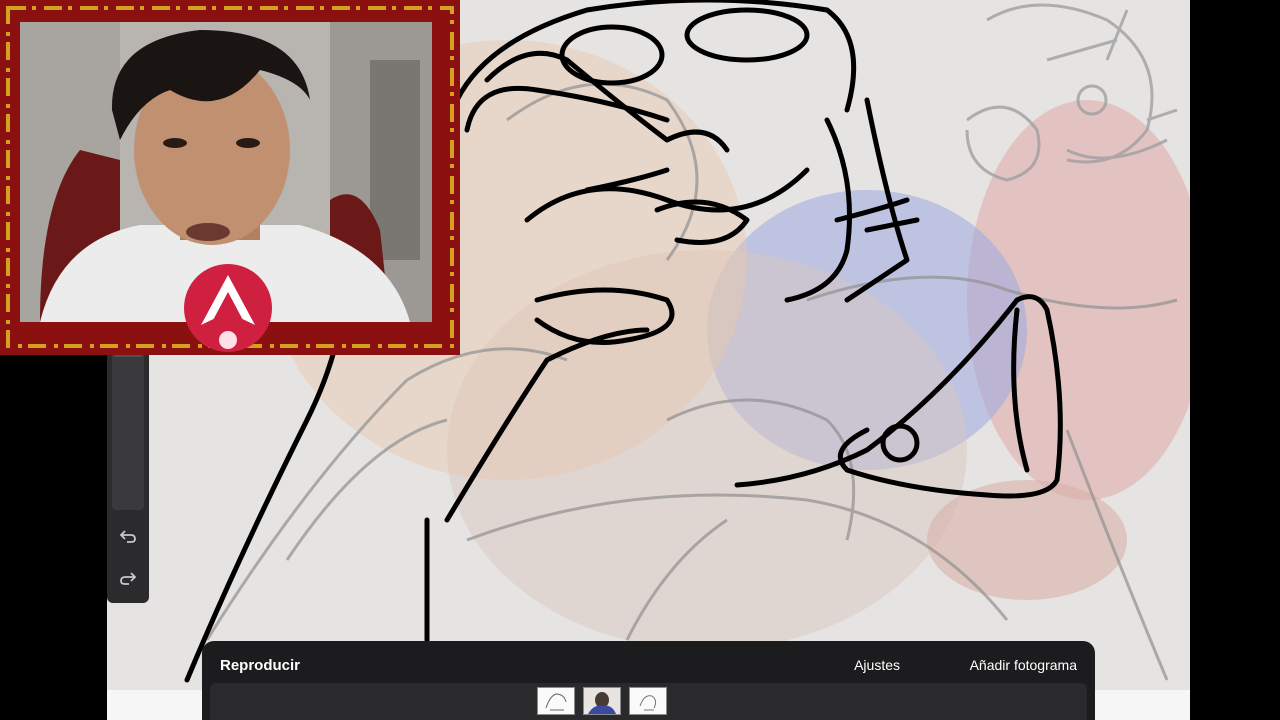  What do you see at coordinates (1023, 665) in the screenshot?
I see `add-frame-button: Añadir fotograma` at bounding box center [1023, 665].